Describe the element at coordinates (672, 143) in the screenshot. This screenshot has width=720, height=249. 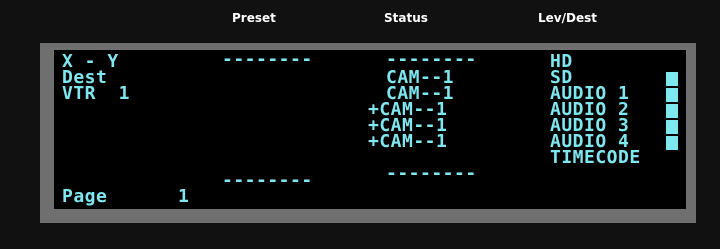
I see `audio-4-indicator` at that location.